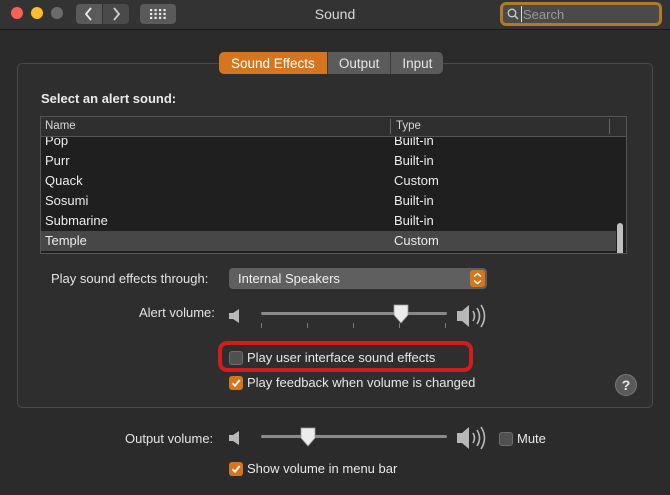 The image size is (670, 495). Describe the element at coordinates (361, 382) in the screenshot. I see `volume-feedback-label: Play feedback when volume is changed` at that location.